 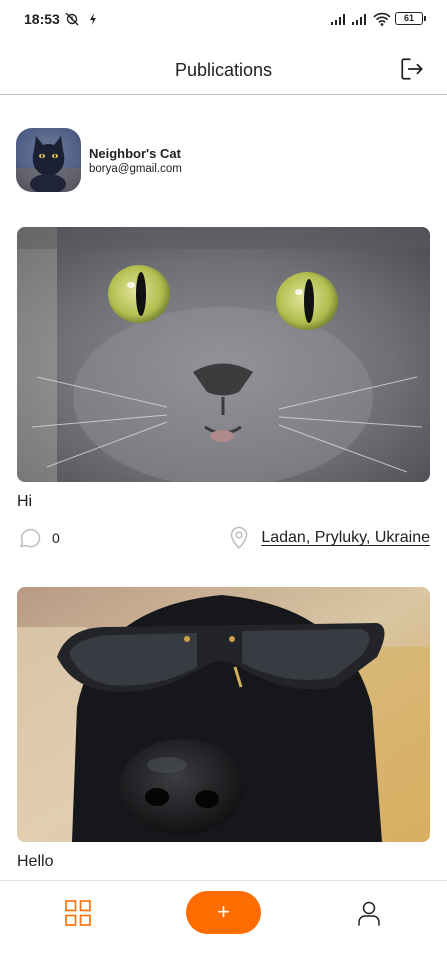 What do you see at coordinates (223, 540) in the screenshot?
I see `post-meta: 0 Ladan, Pryluky, Ukraine` at bounding box center [223, 540].